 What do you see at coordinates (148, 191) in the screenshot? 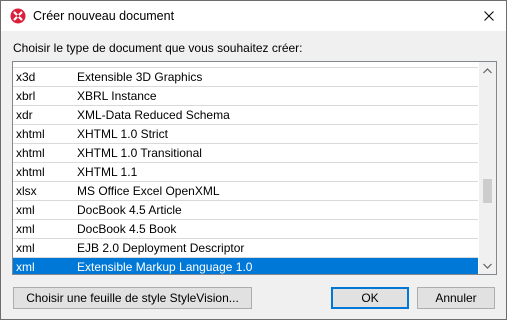
I see `list-item-description: MS Office Excel OpenXML` at bounding box center [148, 191].